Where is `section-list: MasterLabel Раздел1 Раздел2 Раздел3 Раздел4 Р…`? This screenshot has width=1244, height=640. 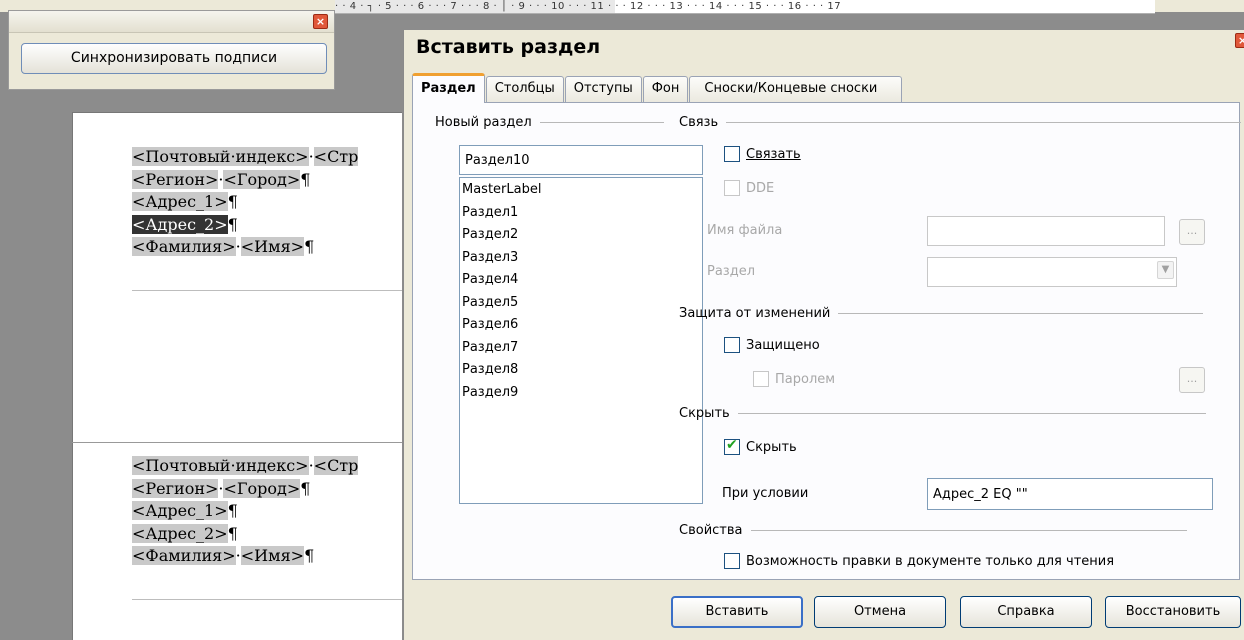 section-list: MasterLabel Раздел1 Раздел2 Раздел3 Раздел4 Р… is located at coordinates (581, 340).